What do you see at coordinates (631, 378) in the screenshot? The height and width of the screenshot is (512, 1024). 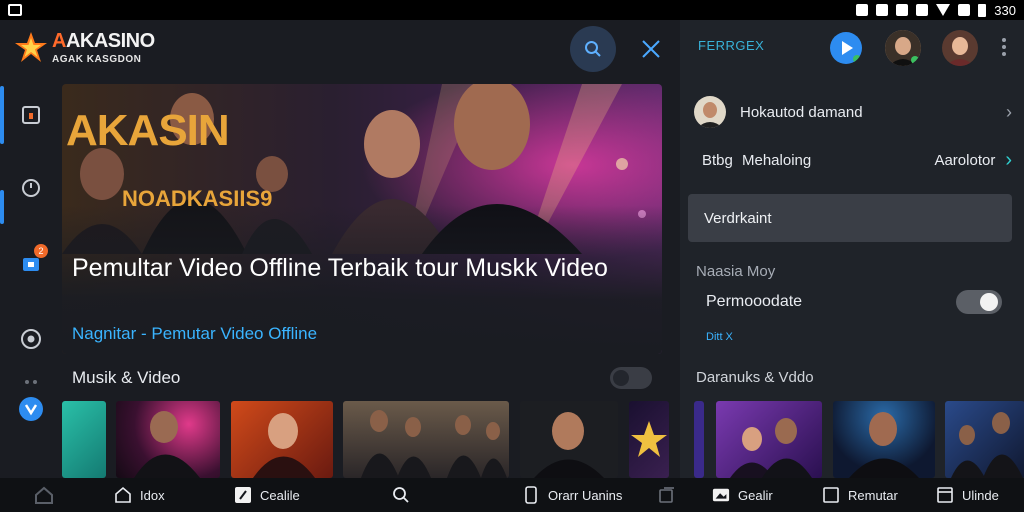 I see `section-toggle` at bounding box center [631, 378].